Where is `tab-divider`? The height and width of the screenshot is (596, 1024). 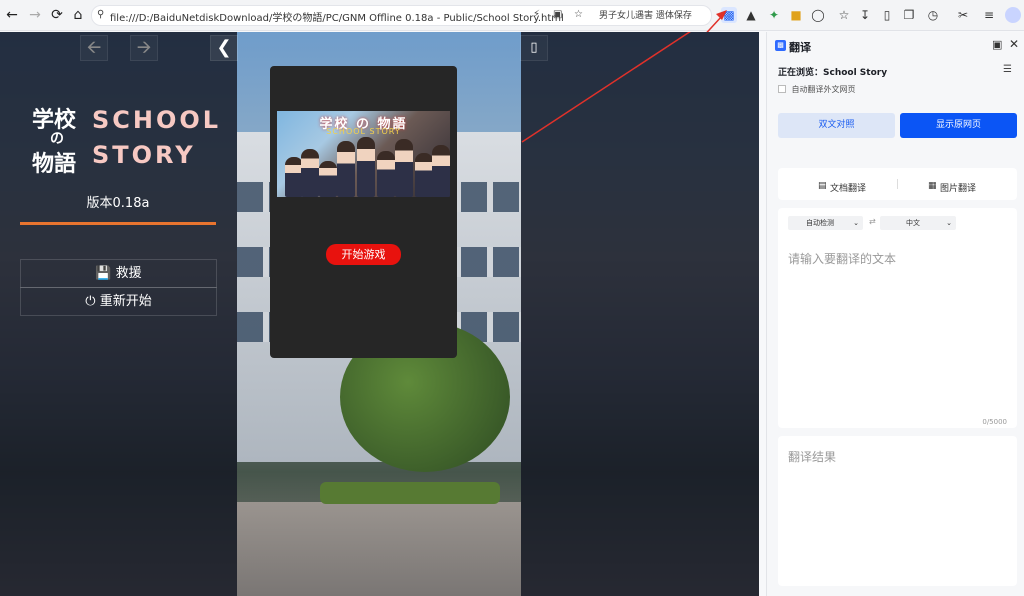 tab-divider is located at coordinates (897, 184).